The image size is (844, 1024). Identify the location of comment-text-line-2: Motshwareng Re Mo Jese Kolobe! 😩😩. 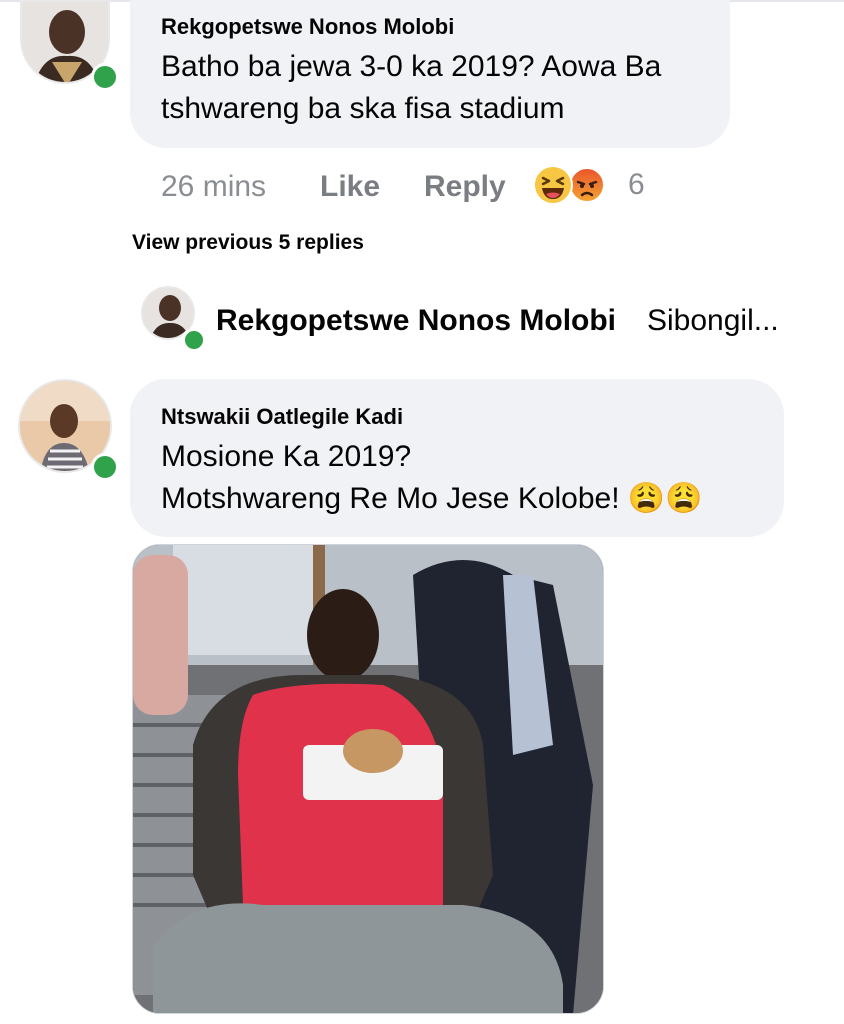
(432, 498).